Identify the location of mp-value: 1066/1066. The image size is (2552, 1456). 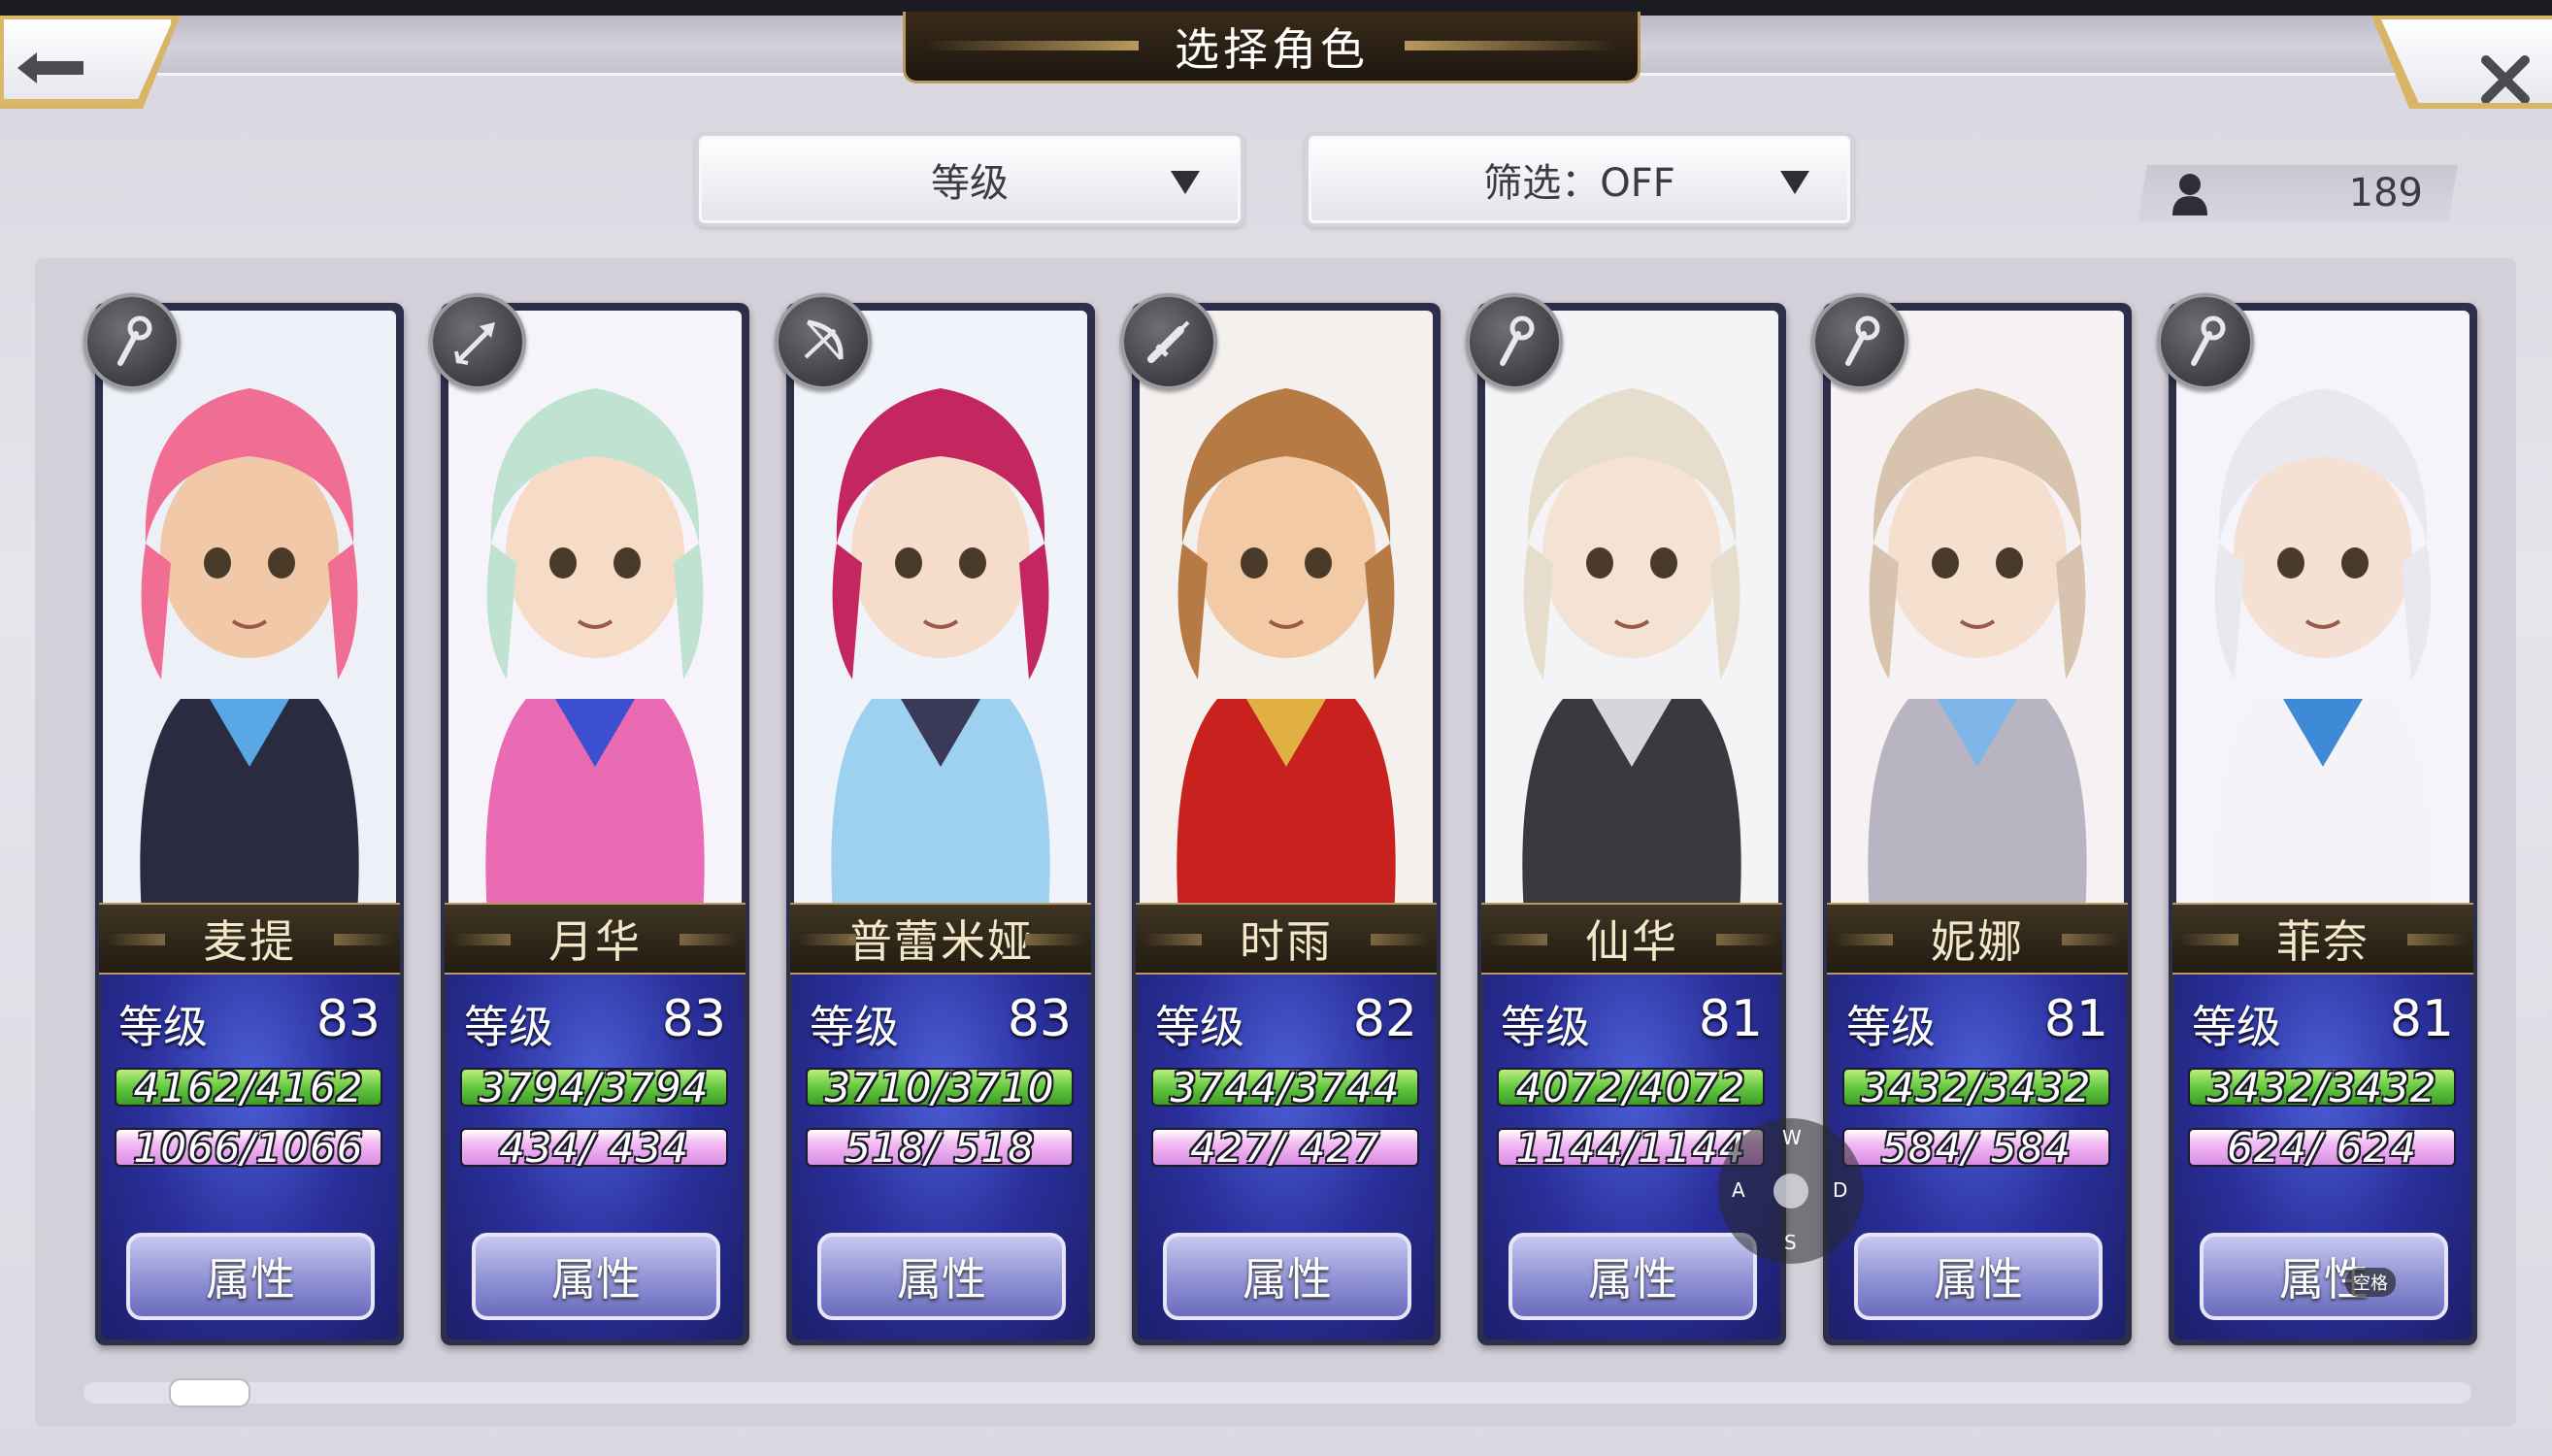
(248, 1148).